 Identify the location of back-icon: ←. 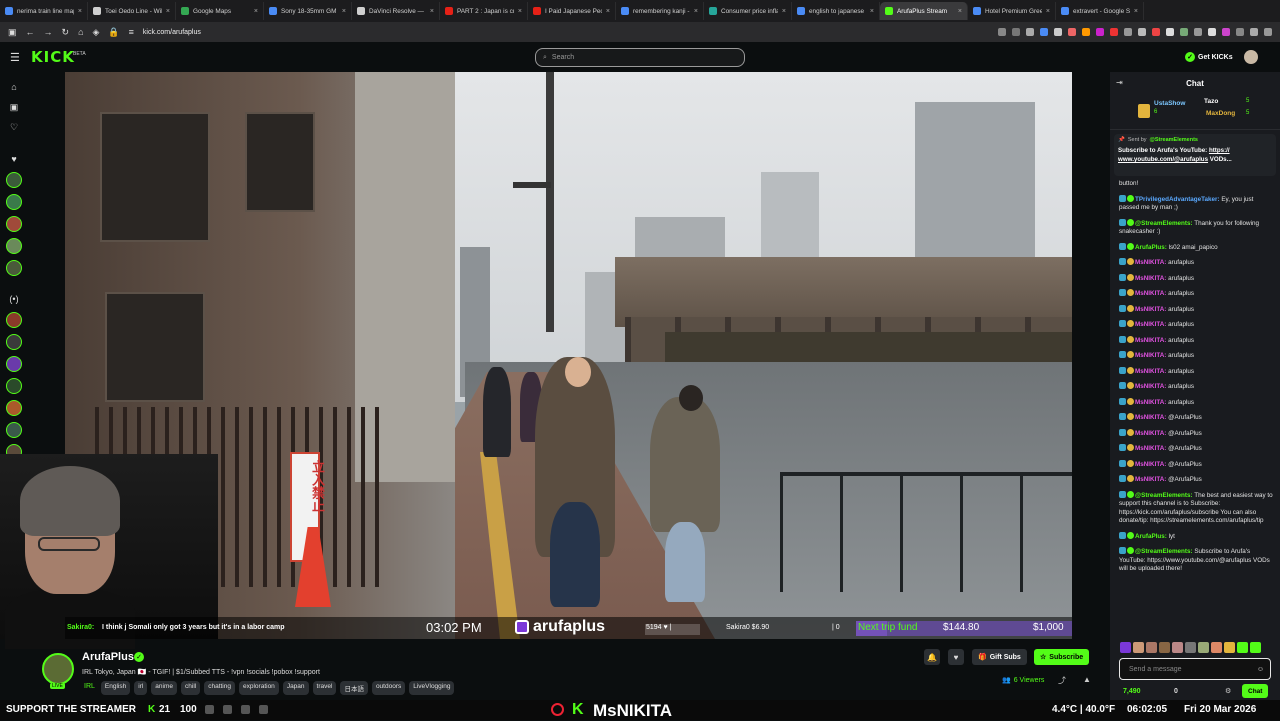
(30, 32).